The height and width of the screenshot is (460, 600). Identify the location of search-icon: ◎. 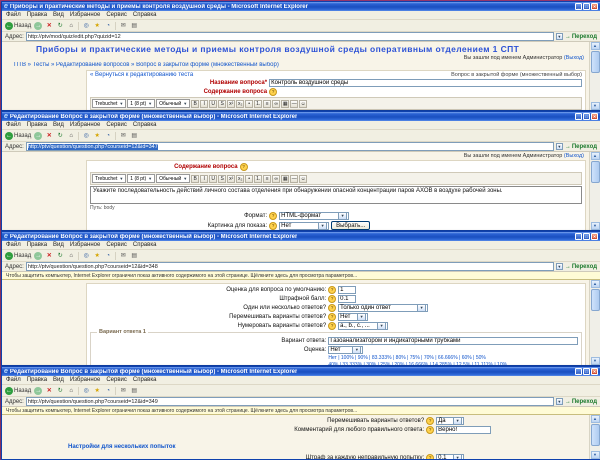
(86, 256).